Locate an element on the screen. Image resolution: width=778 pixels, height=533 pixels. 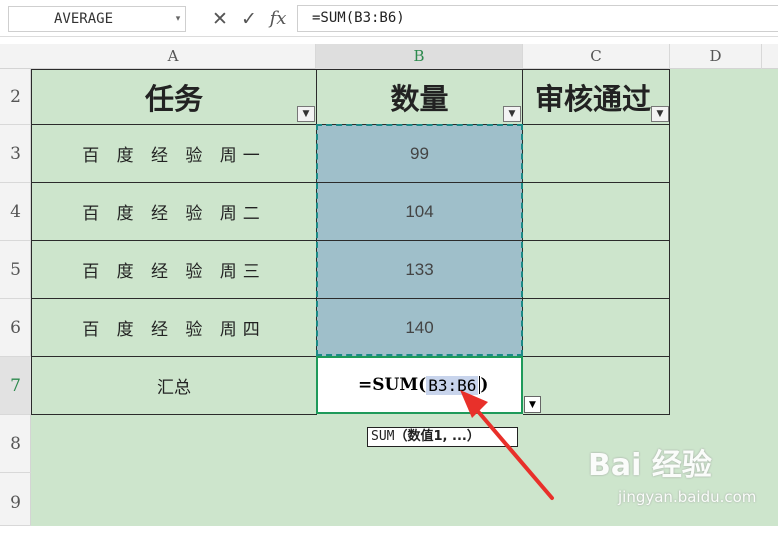
tooltip-paren-open: （ is located at coordinates (401, 436).